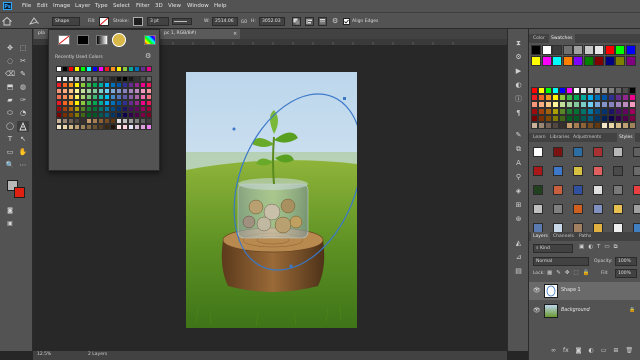  What do you see at coordinates (626, 261) in the screenshot?
I see `opacity-field: 100%` at bounding box center [626, 261].